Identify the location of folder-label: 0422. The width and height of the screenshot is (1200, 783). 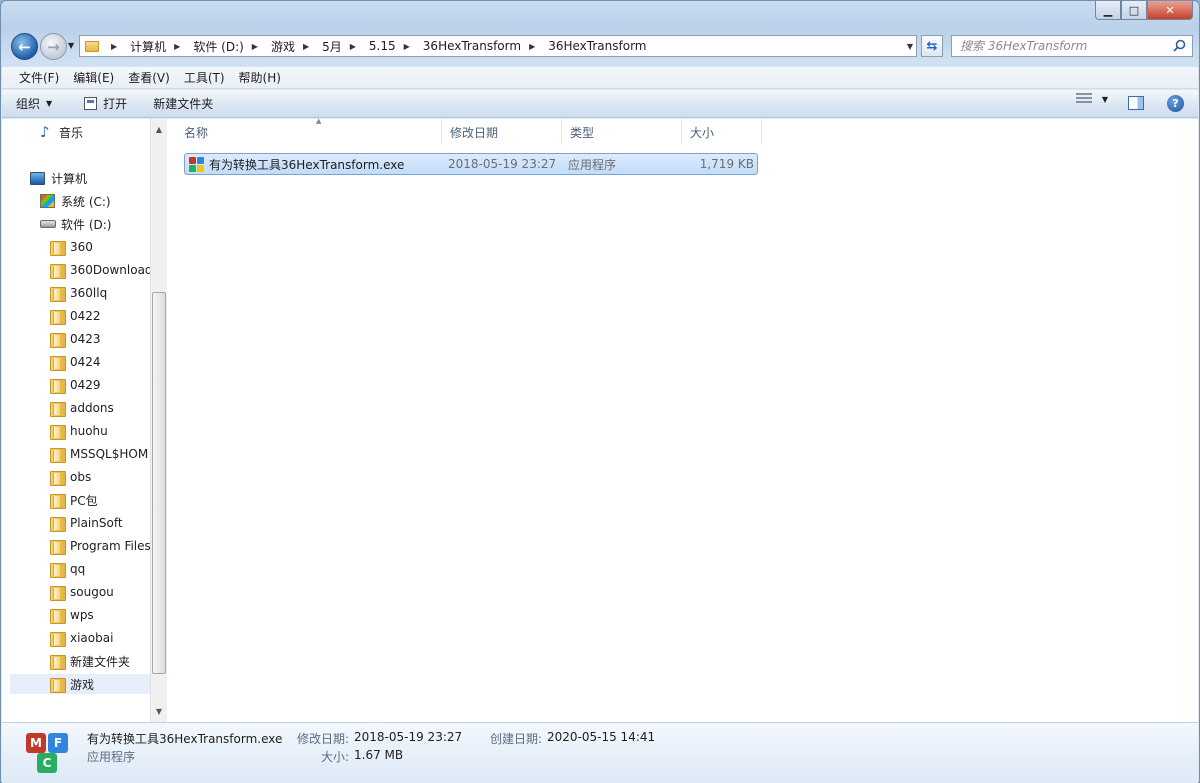
(85, 316).